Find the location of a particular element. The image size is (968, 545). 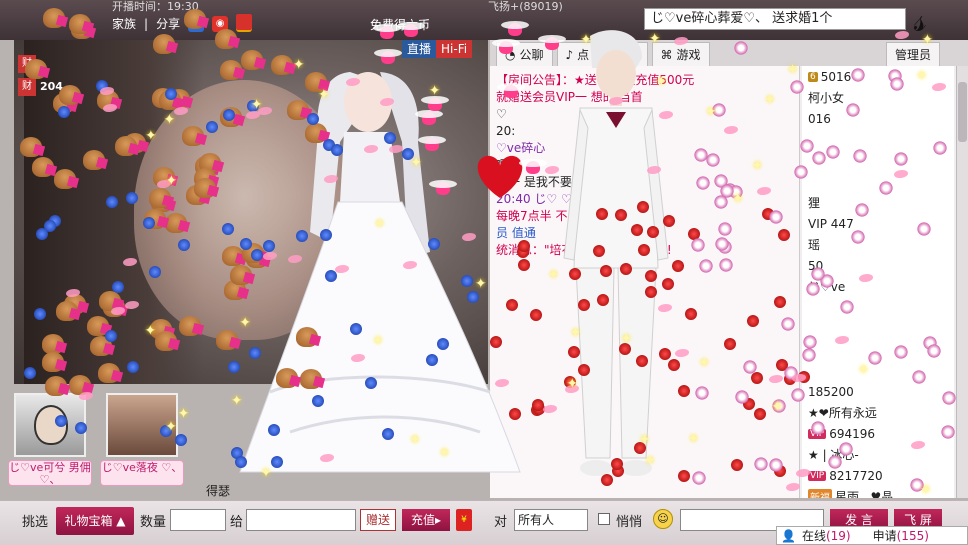

user-list-item: 瑶 is located at coordinates (878, 244).